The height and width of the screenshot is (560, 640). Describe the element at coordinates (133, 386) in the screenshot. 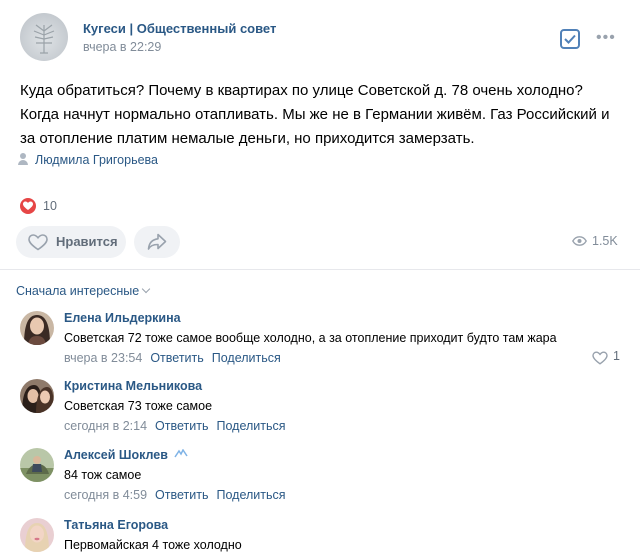

I see `comment-author: Кристина Мельникова` at that location.